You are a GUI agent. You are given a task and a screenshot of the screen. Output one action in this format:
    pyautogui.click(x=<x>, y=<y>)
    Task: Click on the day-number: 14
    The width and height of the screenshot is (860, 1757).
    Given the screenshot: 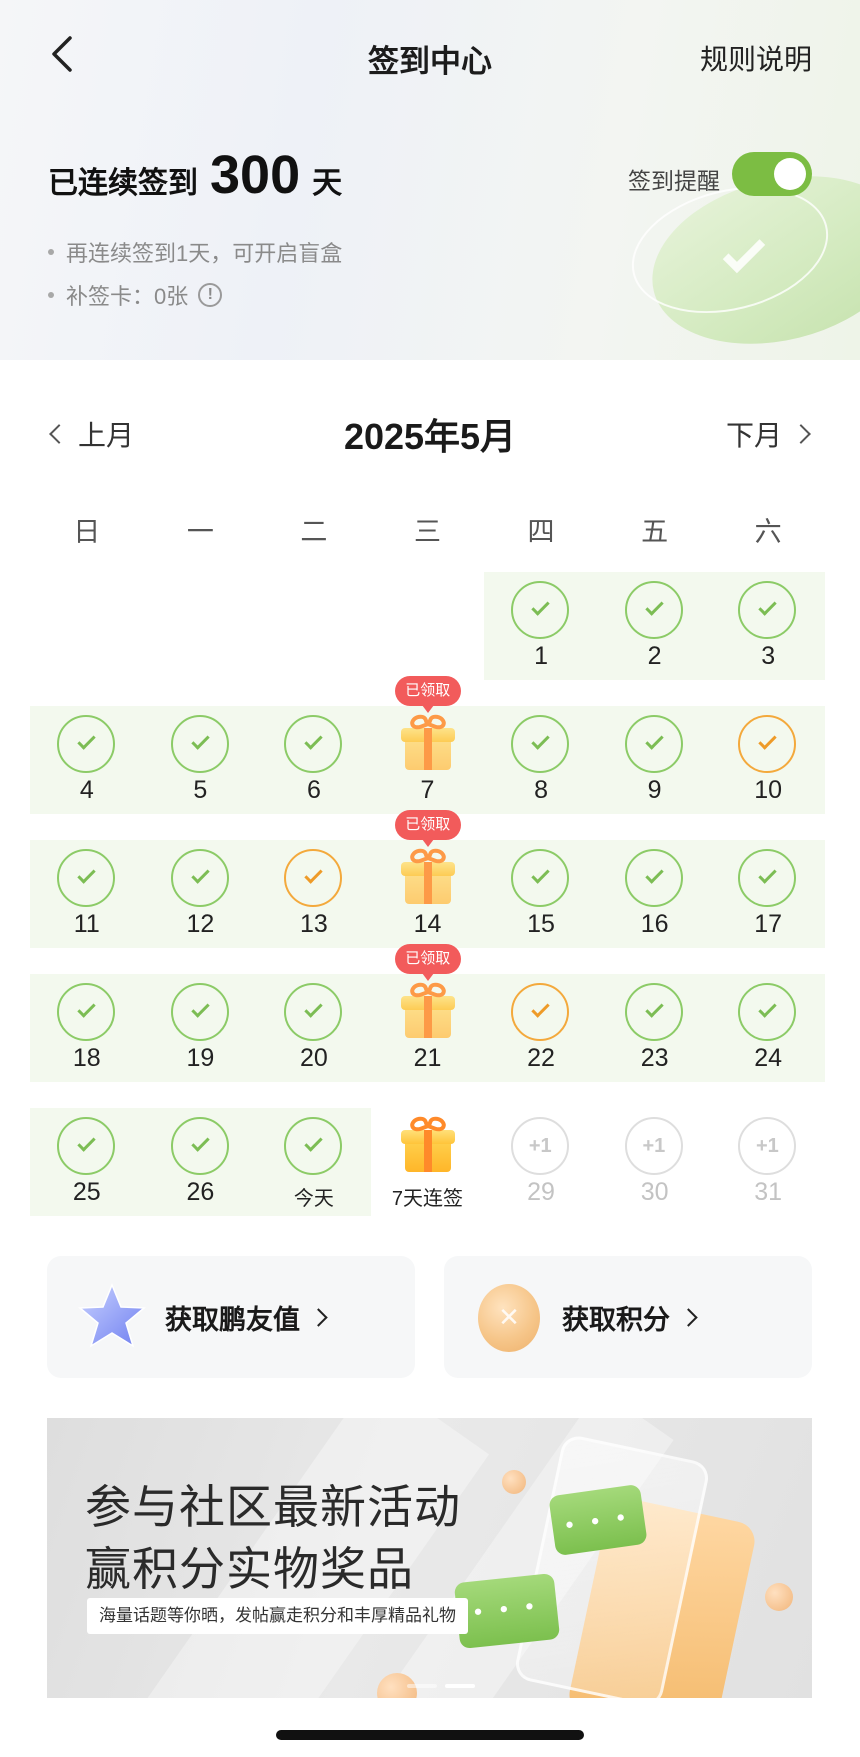 What is the action you would take?
    pyautogui.click(x=427, y=924)
    